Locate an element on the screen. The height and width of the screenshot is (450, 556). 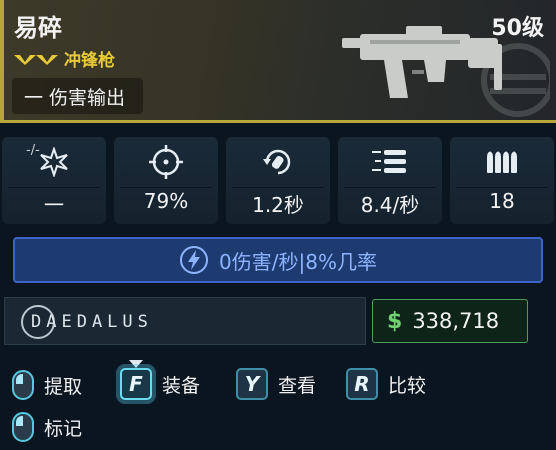
brand-row: DAEDALUS $ 338,718 is located at coordinates (278, 321).